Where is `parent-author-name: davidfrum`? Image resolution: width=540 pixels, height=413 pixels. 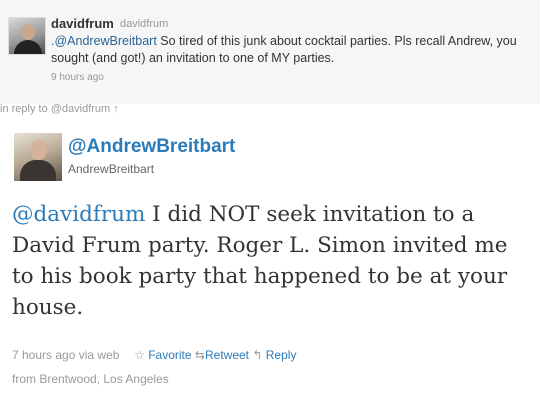
parent-author-name: davidfrum is located at coordinates (82, 23).